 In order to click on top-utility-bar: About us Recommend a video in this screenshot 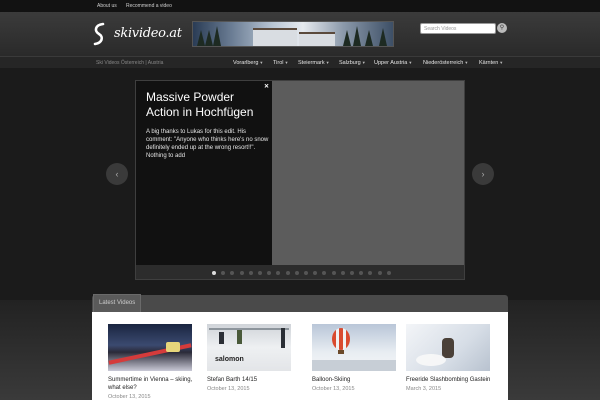, I will do `click(300, 6)`.